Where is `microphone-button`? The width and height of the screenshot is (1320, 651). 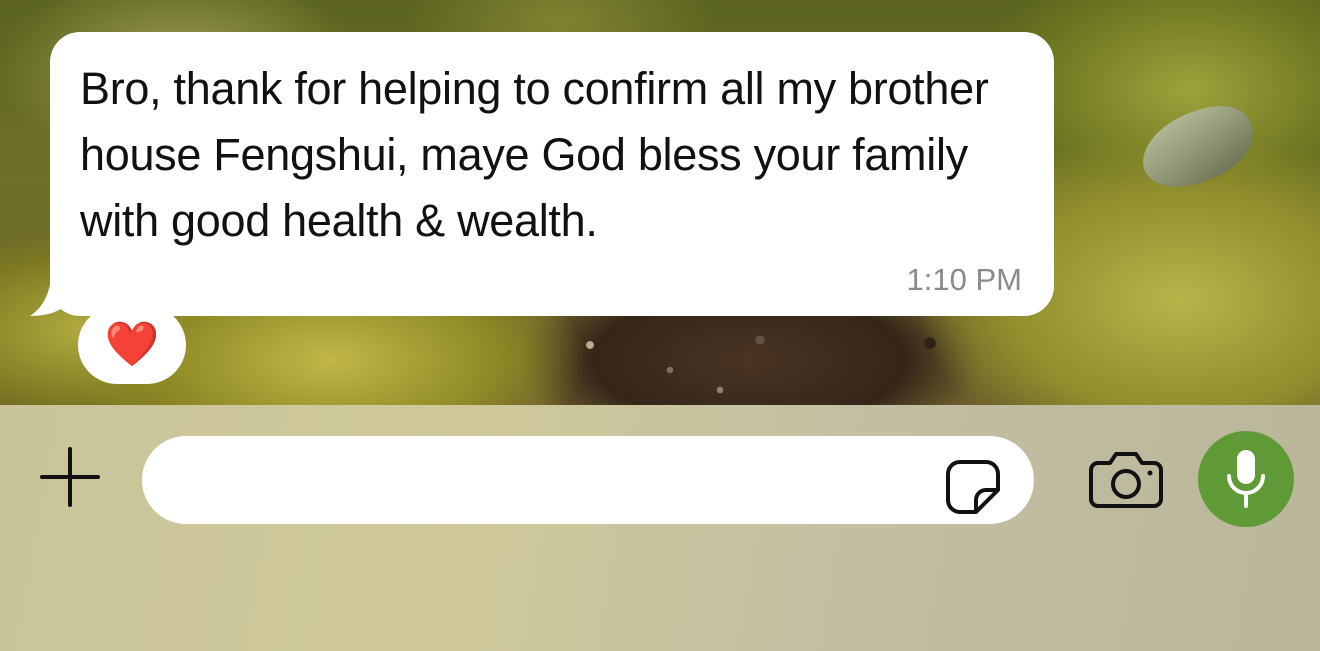
microphone-button is located at coordinates (1246, 479).